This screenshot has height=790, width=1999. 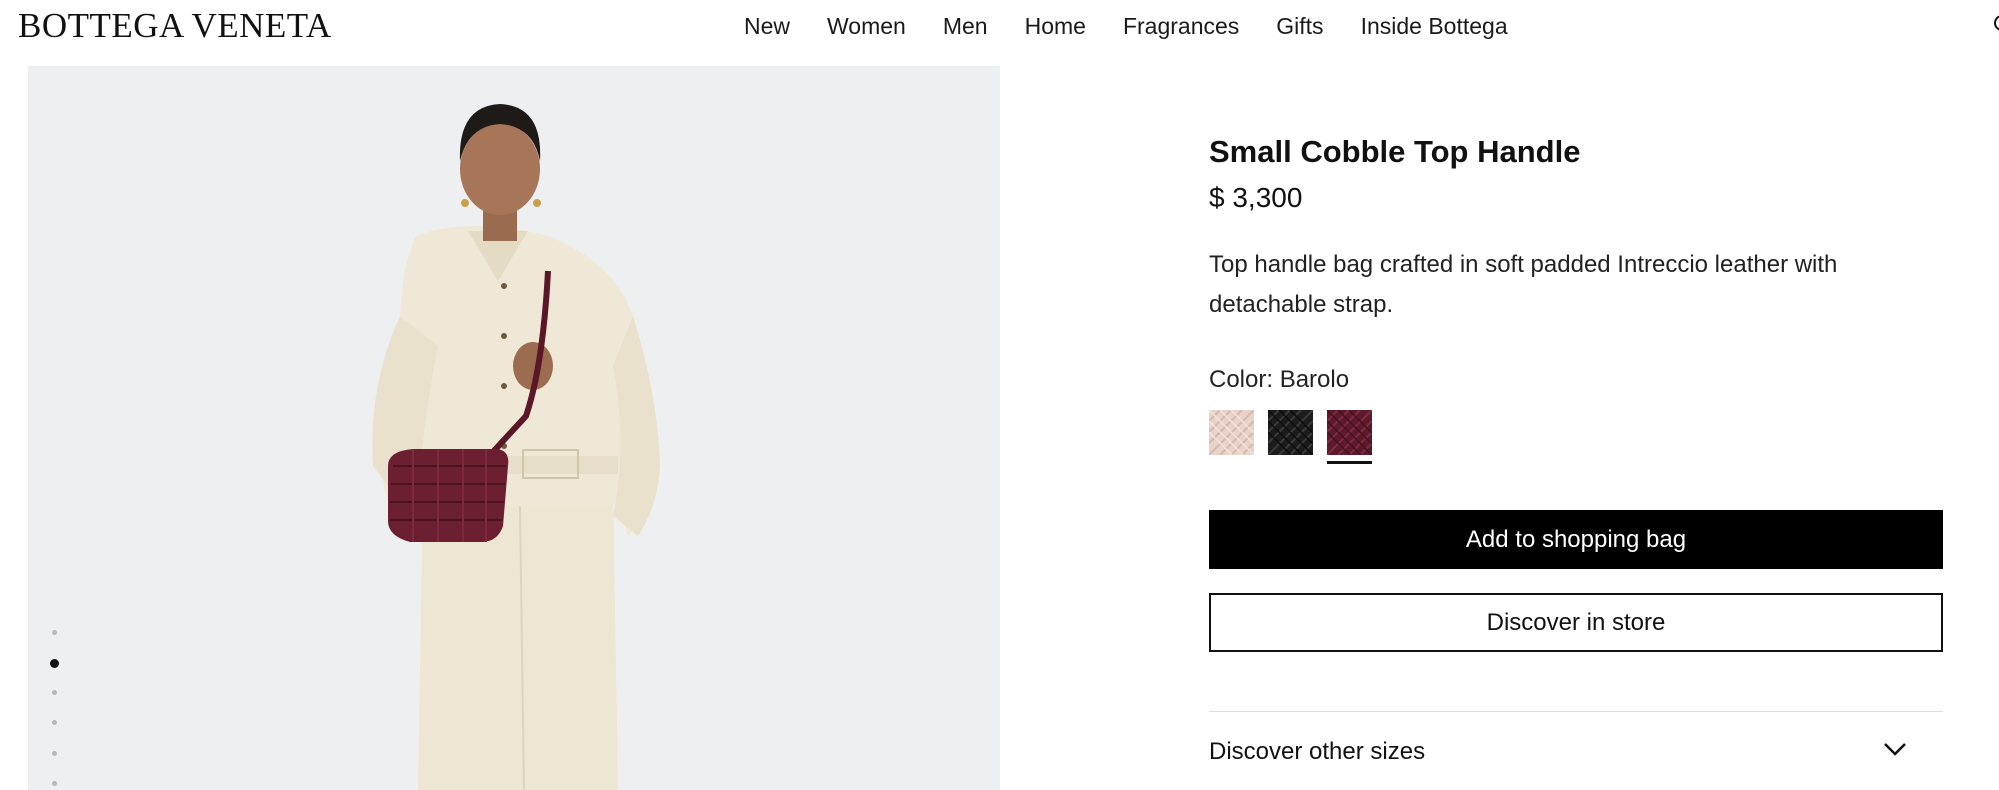 What do you see at coordinates (1434, 26) in the screenshot?
I see `nav-item-inside-bottega: Inside Bottega` at bounding box center [1434, 26].